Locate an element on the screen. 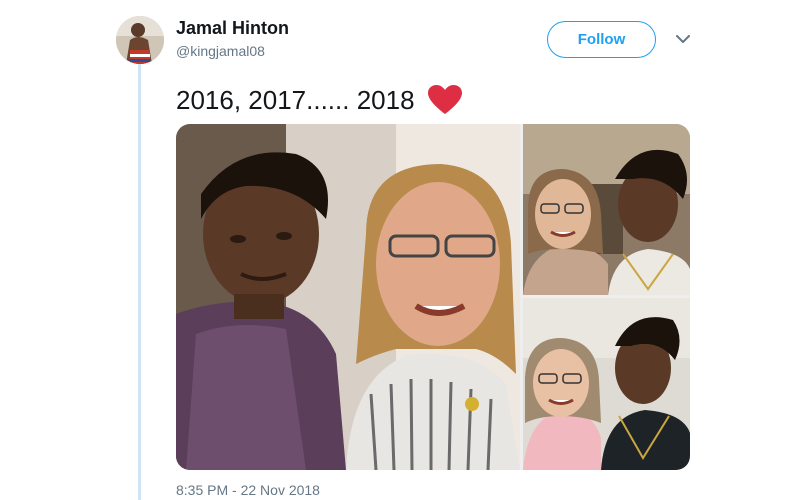 The image size is (800, 500). avatar is located at coordinates (140, 40).